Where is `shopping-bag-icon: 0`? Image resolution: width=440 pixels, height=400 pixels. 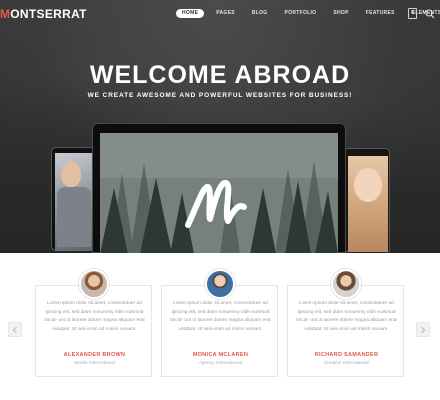 shopping-bag-icon: 0 is located at coordinates (412, 13).